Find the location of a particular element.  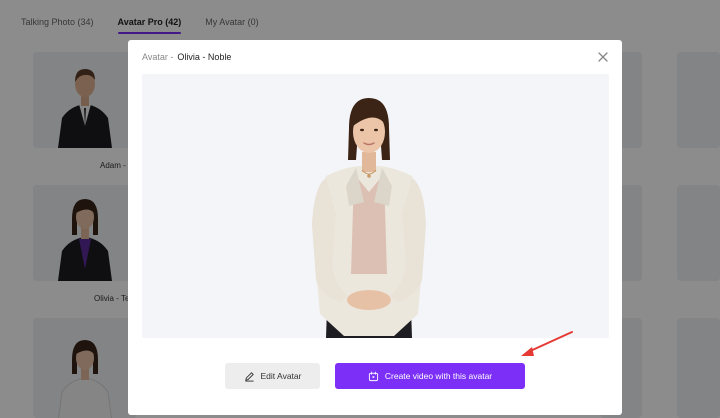

annotation-arrow is located at coordinates (547, 343).